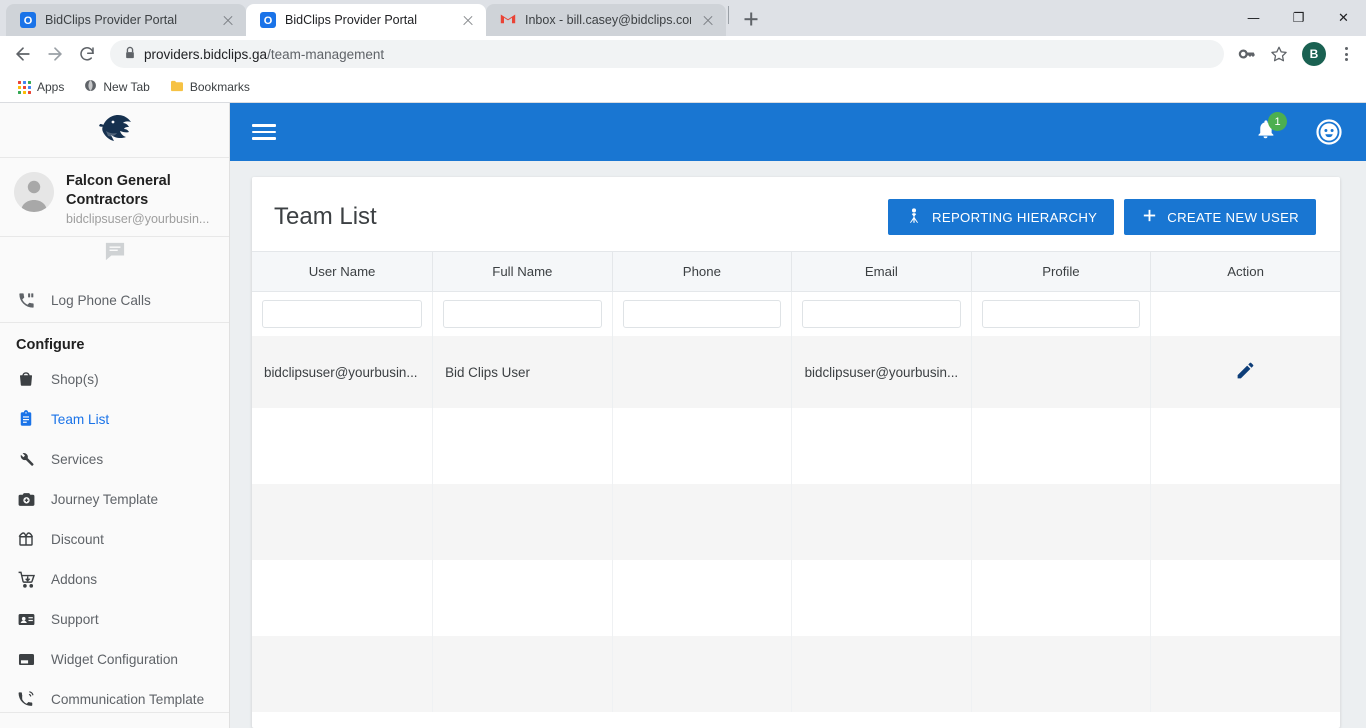 The image size is (1366, 728). I want to click on cell-full-name: Bid Clips User, so click(522, 372).